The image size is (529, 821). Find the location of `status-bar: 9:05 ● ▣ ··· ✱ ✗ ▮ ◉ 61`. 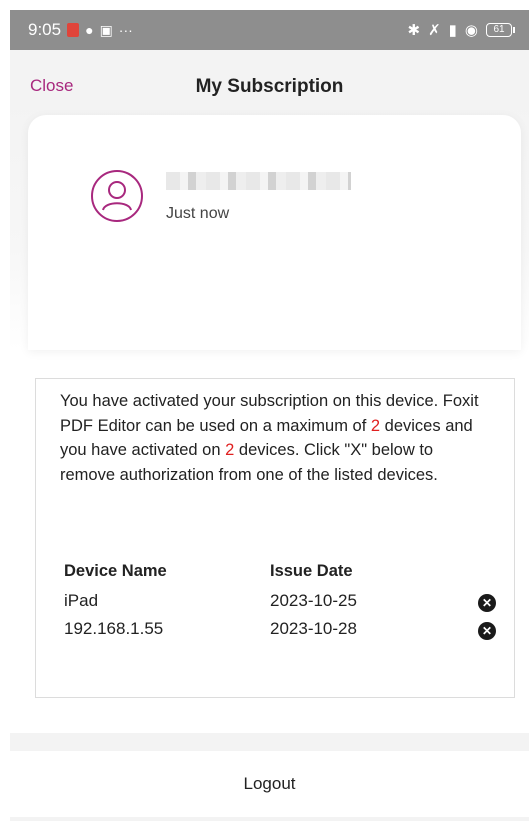

status-bar: 9:05 ● ▣ ··· ✱ ✗ ▮ ◉ 61 is located at coordinates (269, 30).